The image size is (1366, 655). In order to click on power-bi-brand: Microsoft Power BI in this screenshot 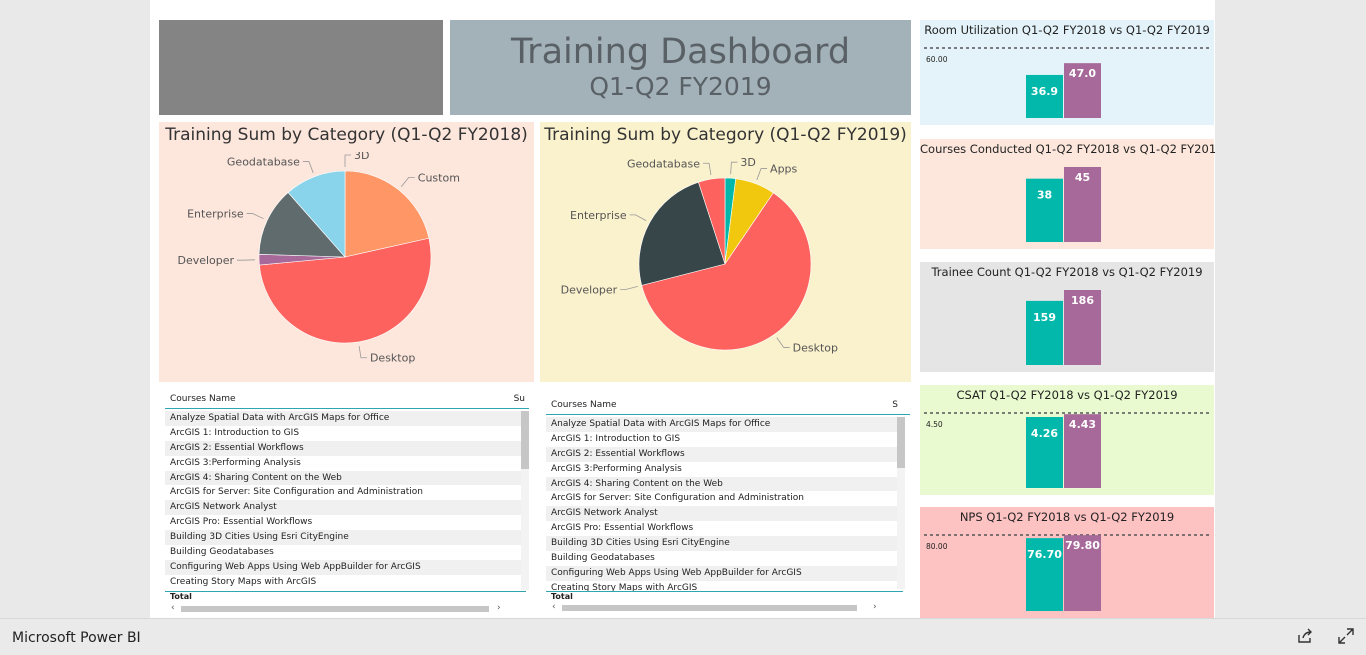, I will do `click(76, 638)`.